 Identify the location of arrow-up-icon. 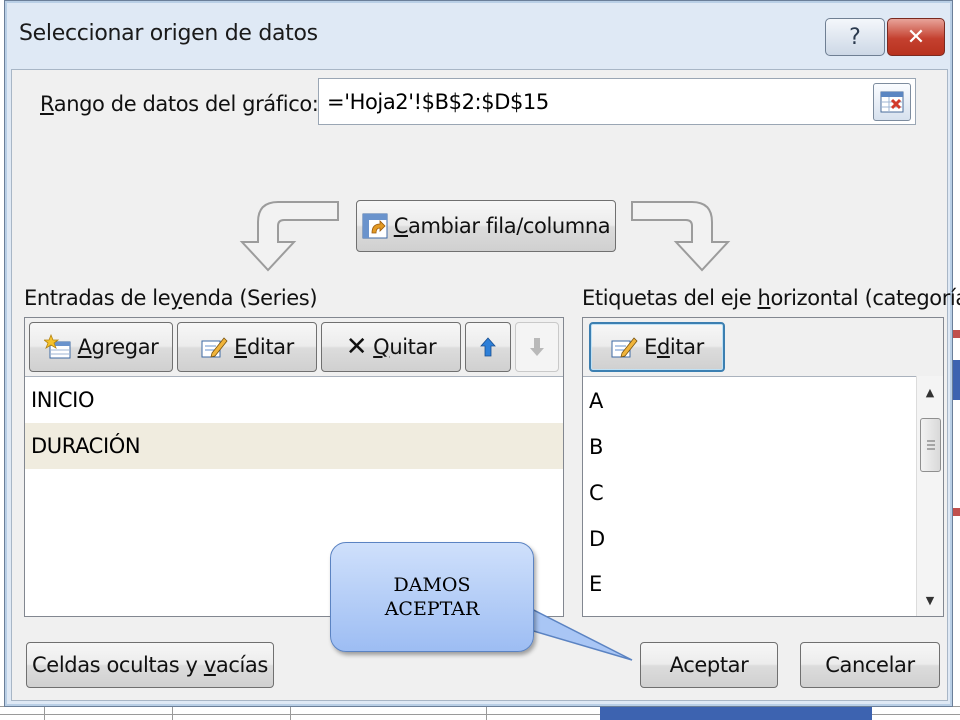
(488, 347).